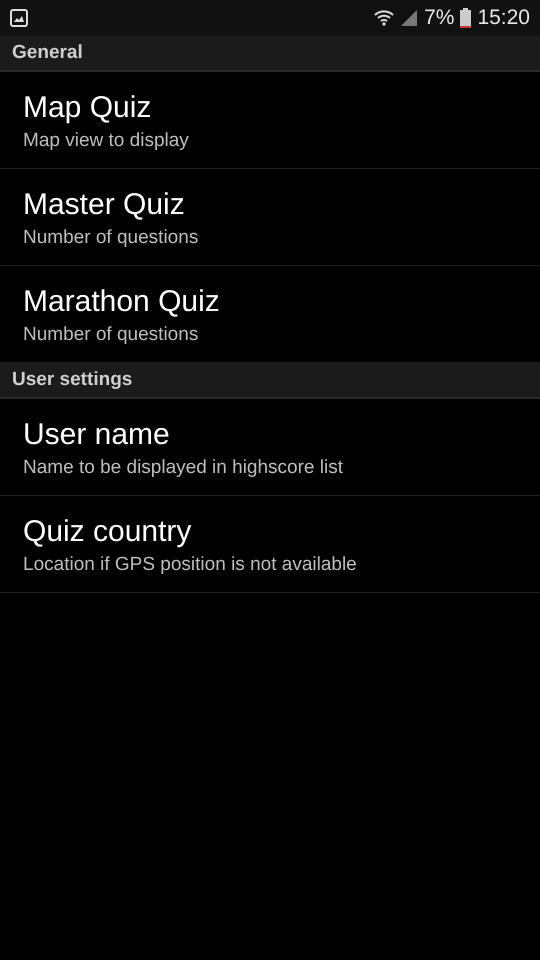 This screenshot has height=960, width=540. What do you see at coordinates (107, 532) in the screenshot?
I see `preference-title: Quiz country` at bounding box center [107, 532].